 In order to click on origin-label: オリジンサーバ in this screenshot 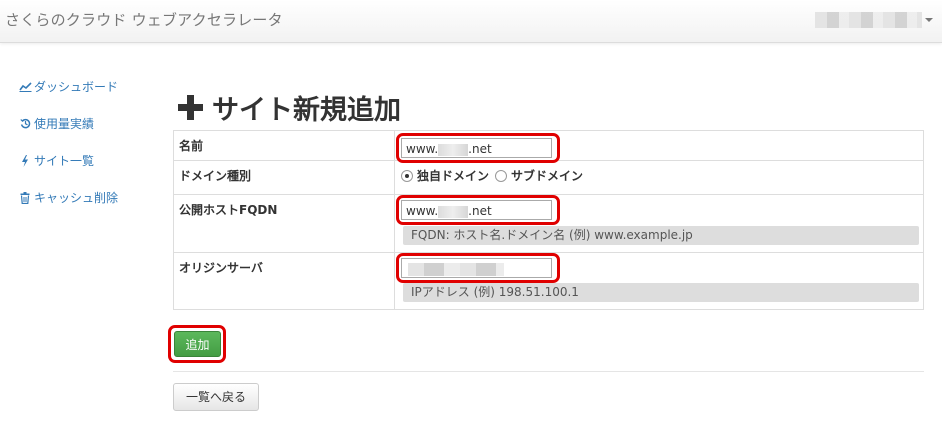, I will do `click(284, 281)`.